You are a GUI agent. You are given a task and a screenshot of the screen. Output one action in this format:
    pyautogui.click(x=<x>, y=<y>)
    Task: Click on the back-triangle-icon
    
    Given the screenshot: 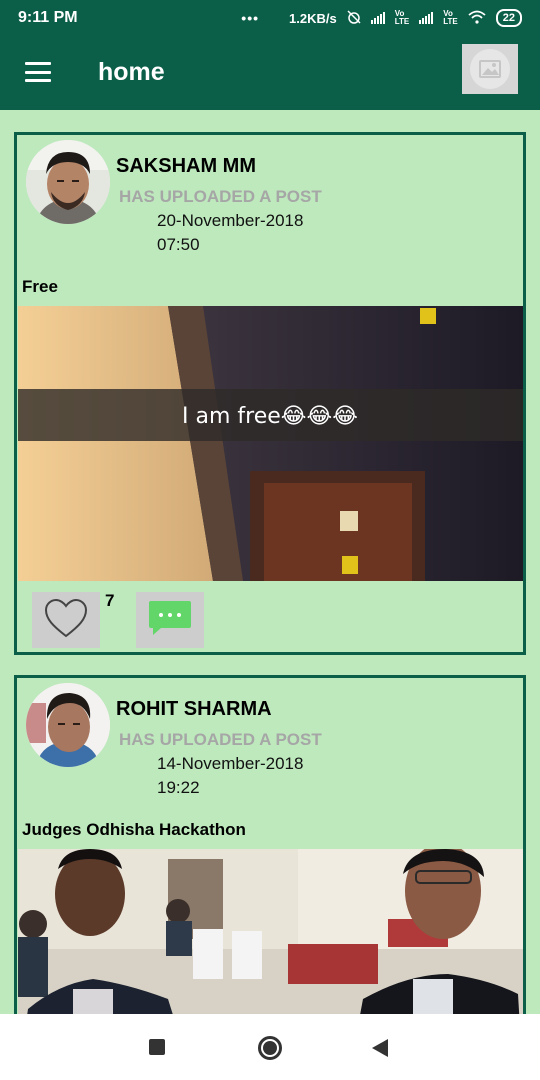 What is the action you would take?
    pyautogui.click(x=380, y=1048)
    